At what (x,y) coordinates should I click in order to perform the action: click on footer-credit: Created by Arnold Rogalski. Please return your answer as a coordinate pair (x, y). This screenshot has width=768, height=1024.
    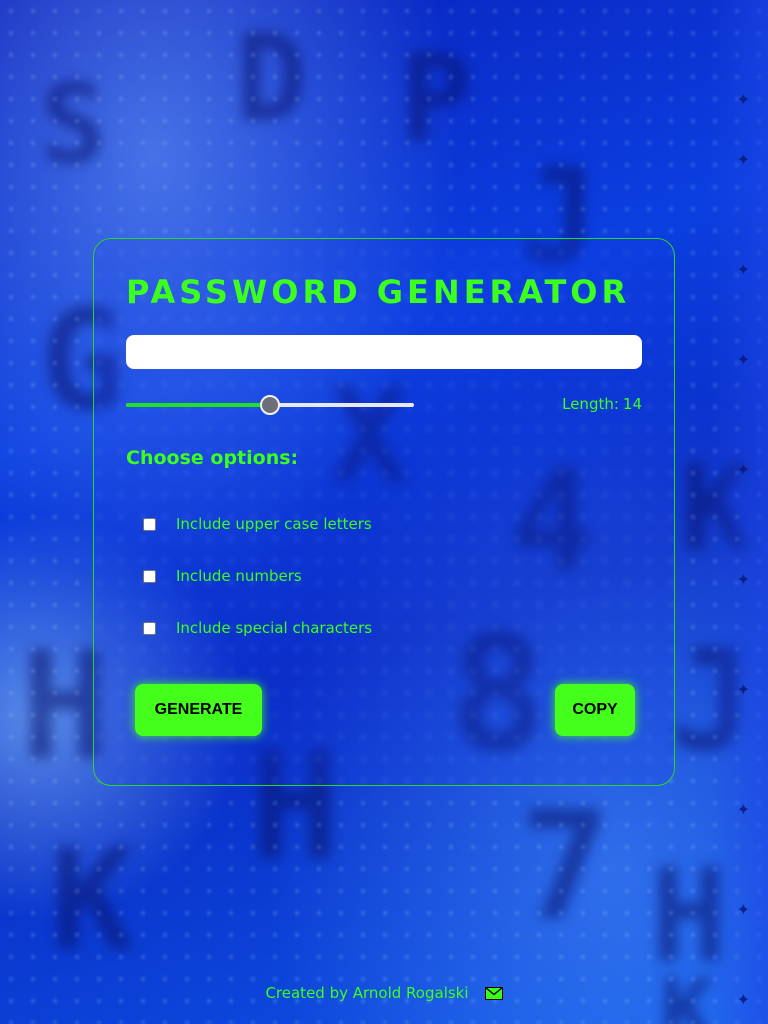
    Looking at the image, I should click on (367, 993).